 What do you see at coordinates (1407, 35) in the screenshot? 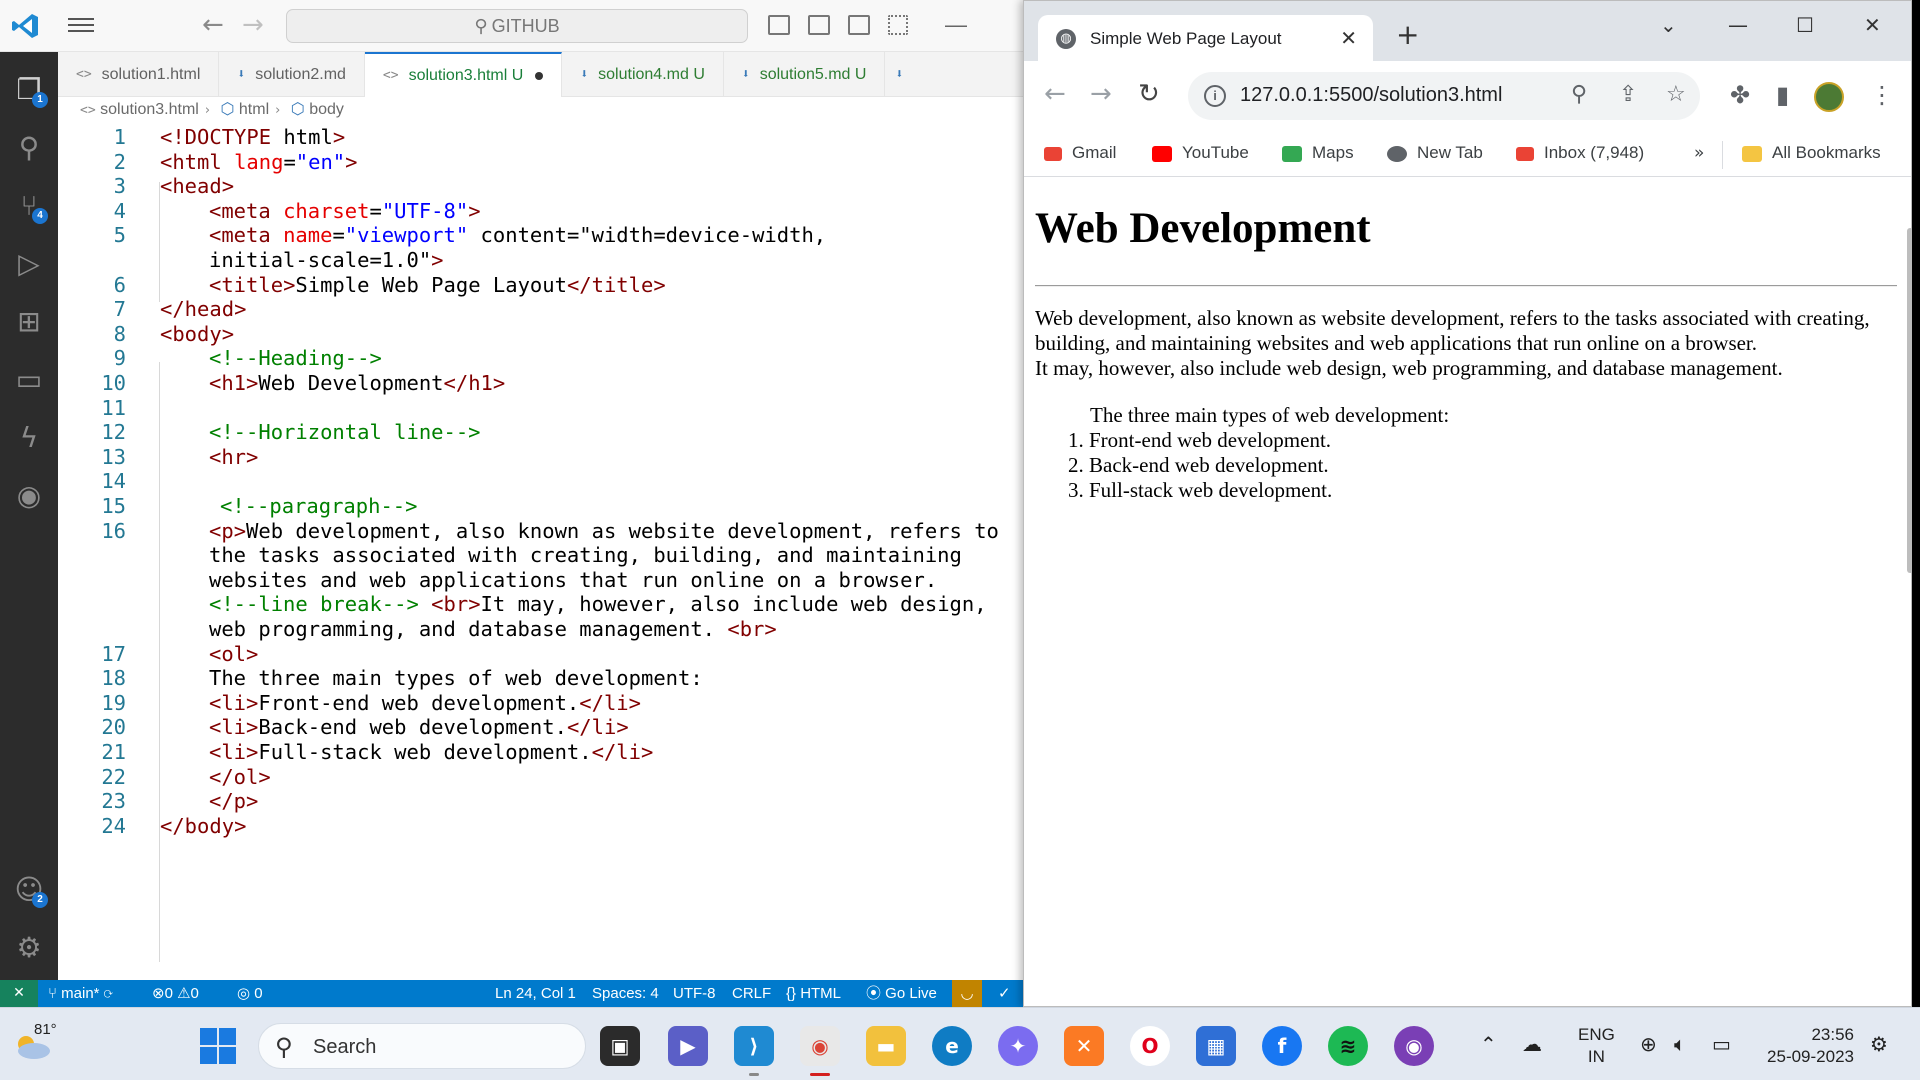
I see `new-tab-button: +` at bounding box center [1407, 35].